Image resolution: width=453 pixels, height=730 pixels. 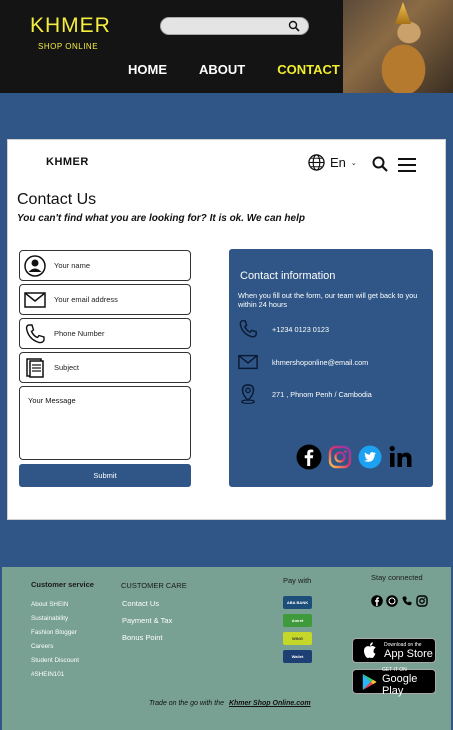 I want to click on trade-prefix: Trade on the go with the, so click(x=186, y=703).